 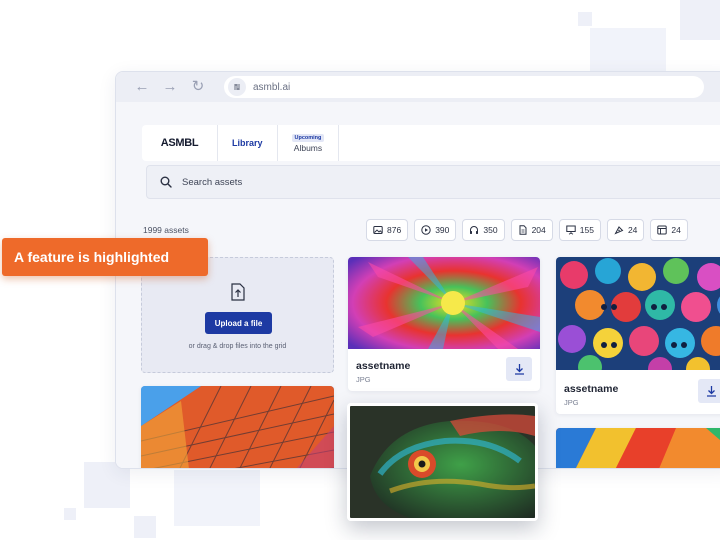 What do you see at coordinates (308, 137) in the screenshot?
I see `upcoming-badge: Upcoming` at bounding box center [308, 137].